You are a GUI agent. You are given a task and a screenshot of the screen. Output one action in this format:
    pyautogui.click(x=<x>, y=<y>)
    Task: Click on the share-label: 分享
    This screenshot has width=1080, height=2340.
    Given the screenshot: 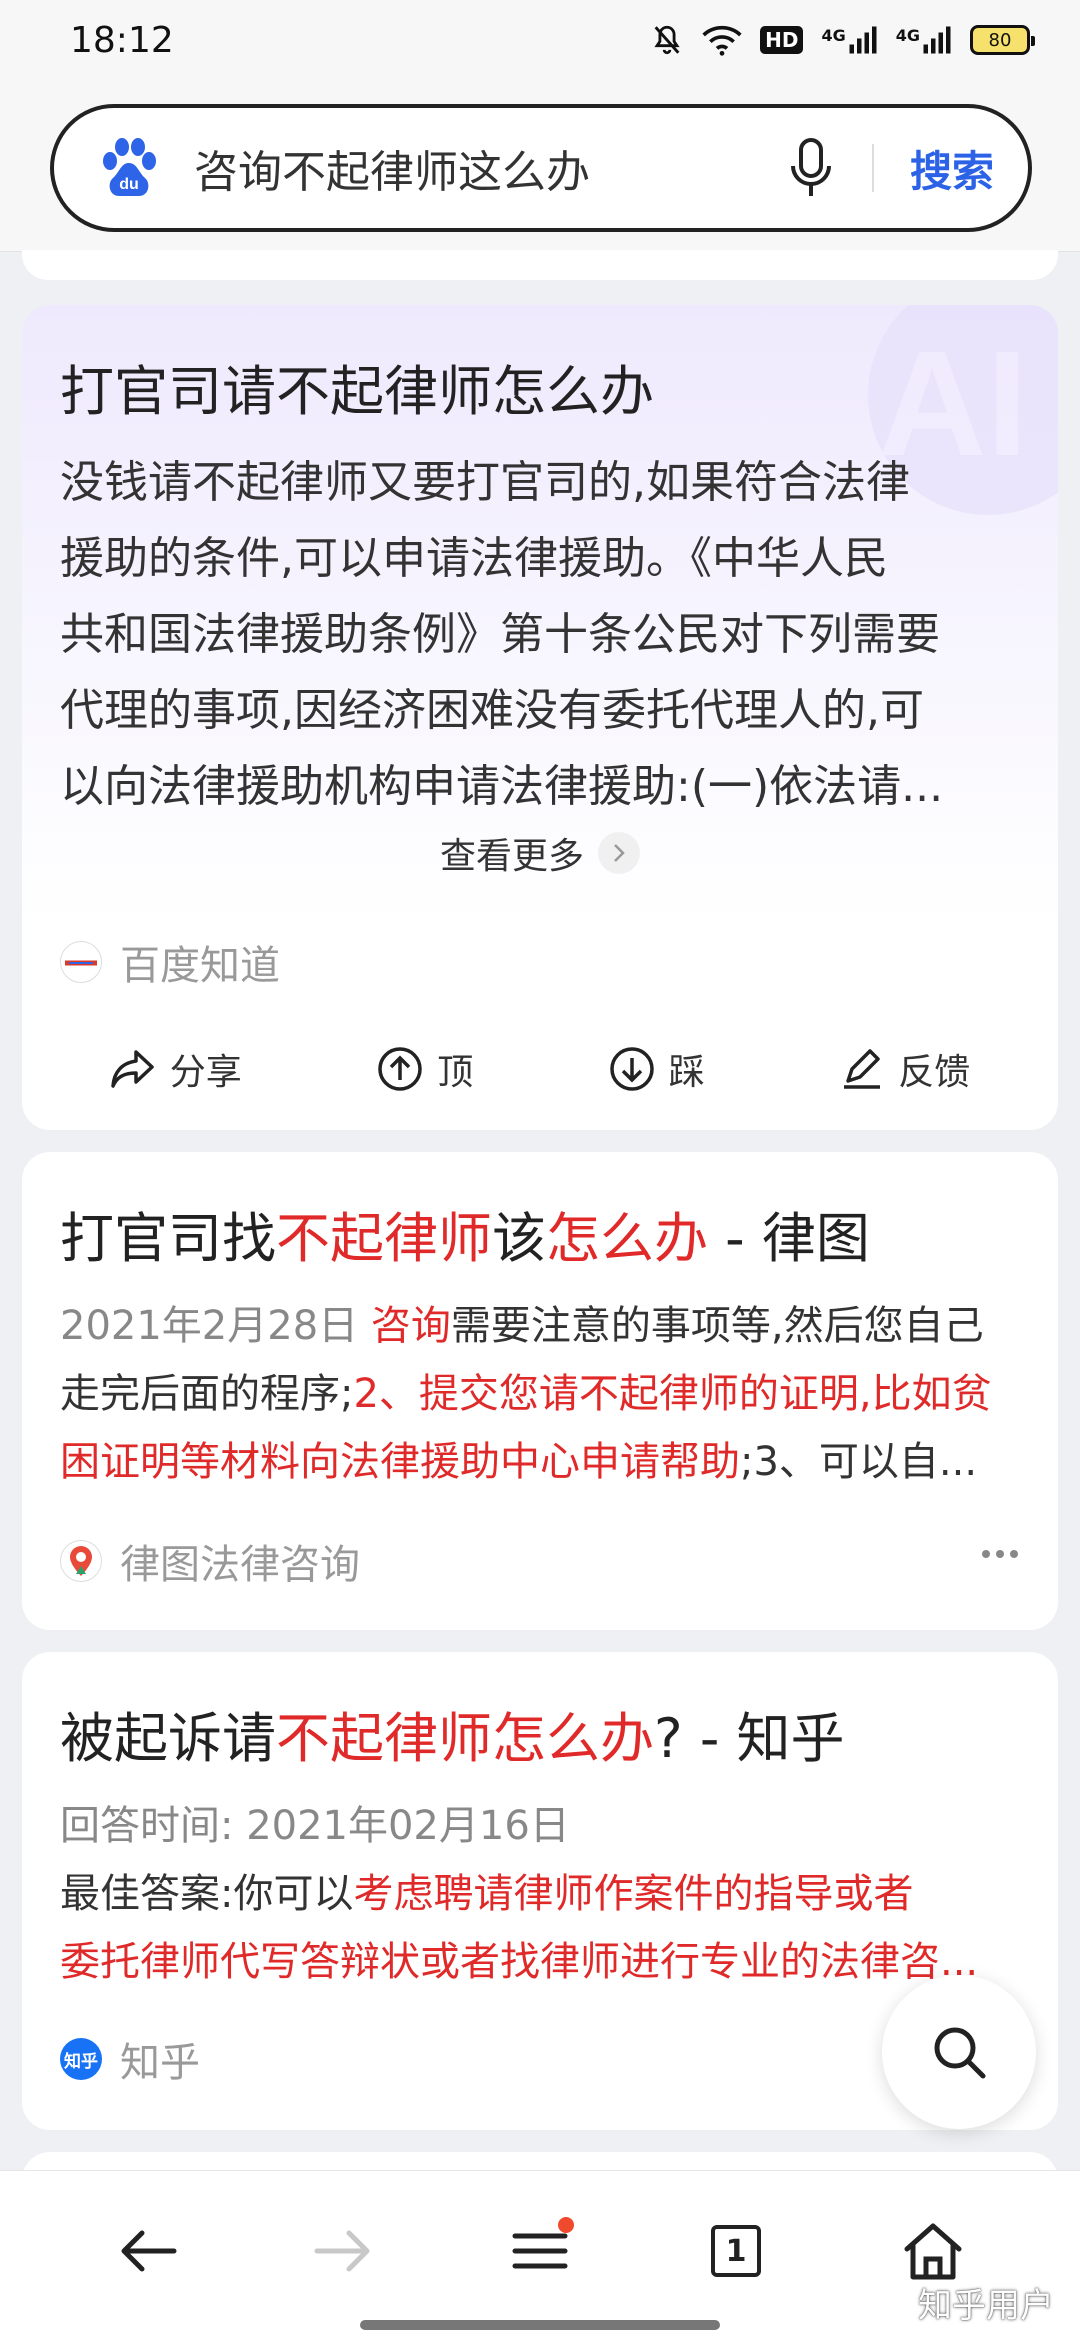 What is the action you would take?
    pyautogui.click(x=205, y=1072)
    